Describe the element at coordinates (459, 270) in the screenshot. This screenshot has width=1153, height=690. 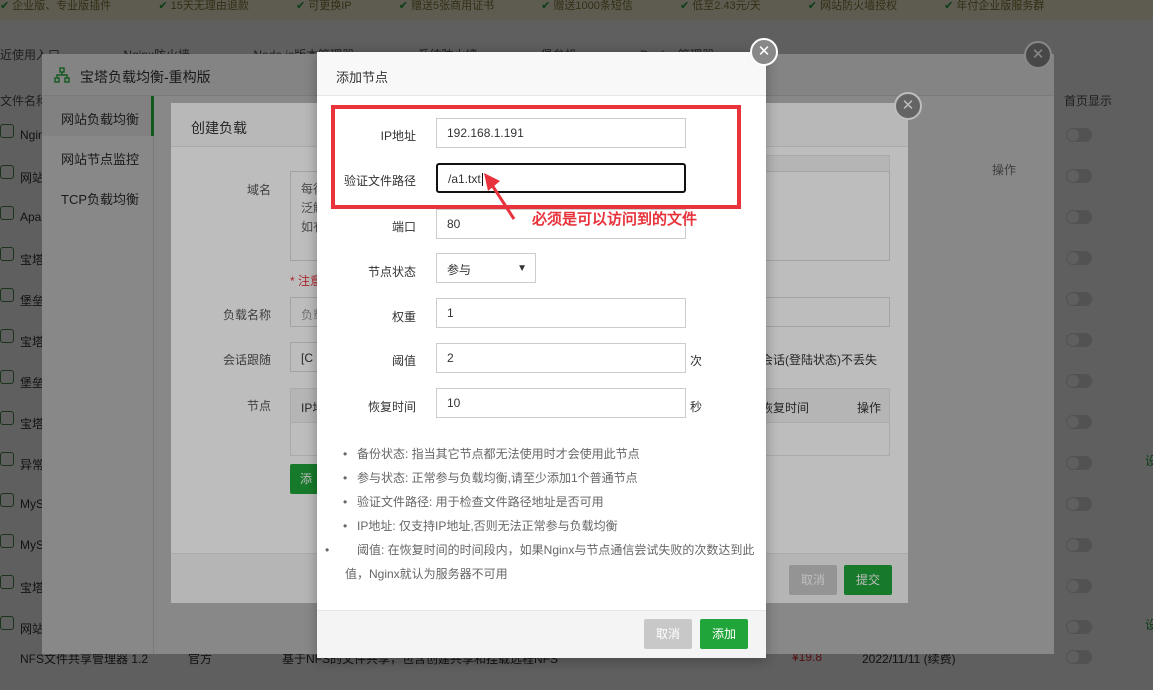
I see `node-status-value: 参与` at that location.